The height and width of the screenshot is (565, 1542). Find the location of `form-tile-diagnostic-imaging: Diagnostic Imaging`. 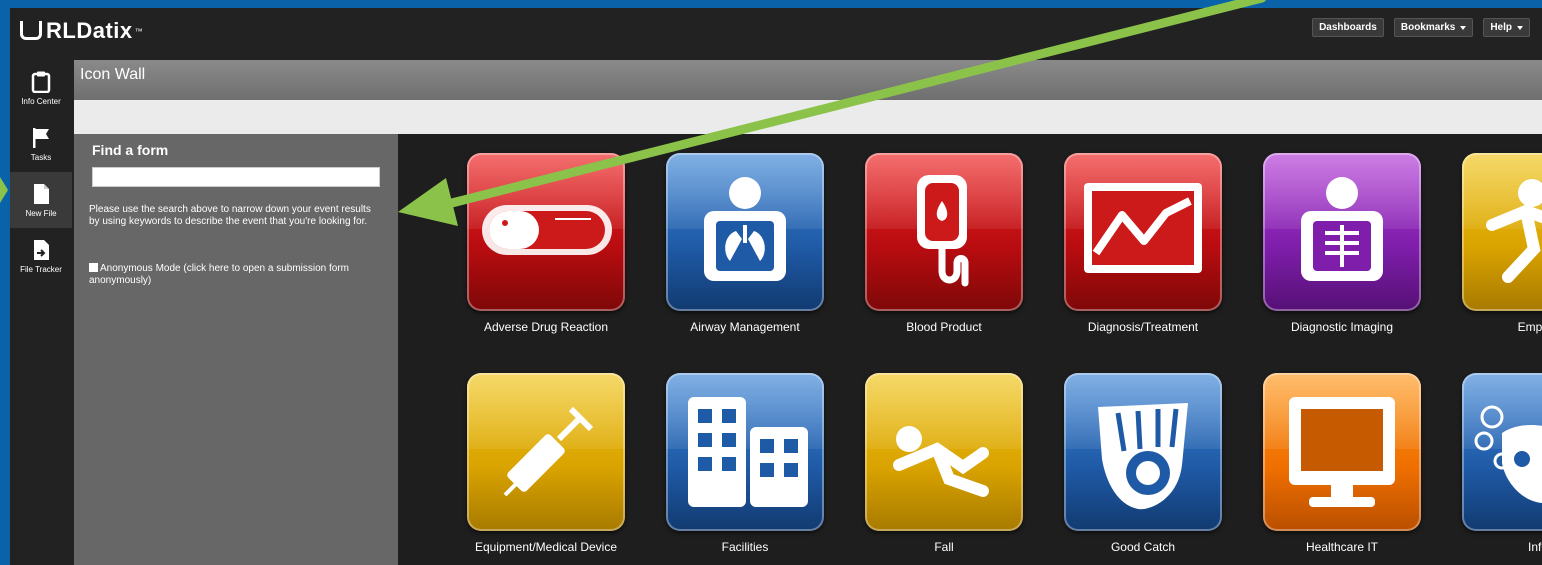

form-tile-diagnostic-imaging: Diagnostic Imaging is located at coordinates (1307, 239).